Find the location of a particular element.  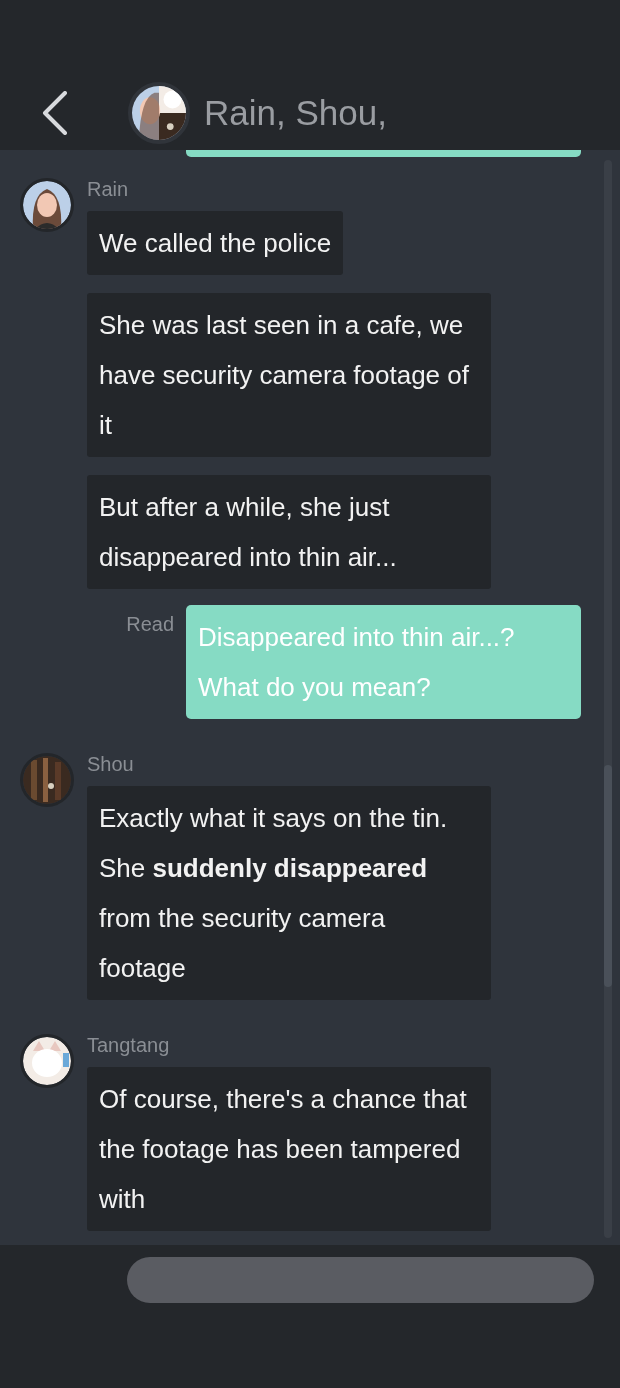

message-bubble: Exactly what it says on the tin. She suddenly disappeared from the security camera footage is located at coordinates (289, 893).